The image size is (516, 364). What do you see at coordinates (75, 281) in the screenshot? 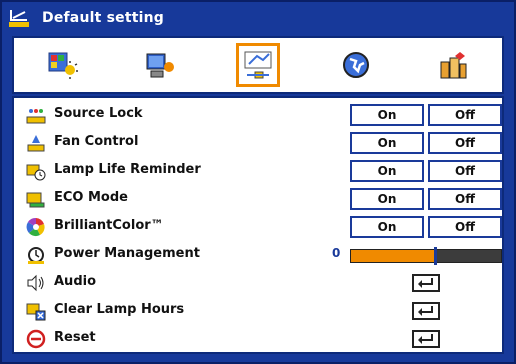
I see `audio-label: Audio` at bounding box center [75, 281].